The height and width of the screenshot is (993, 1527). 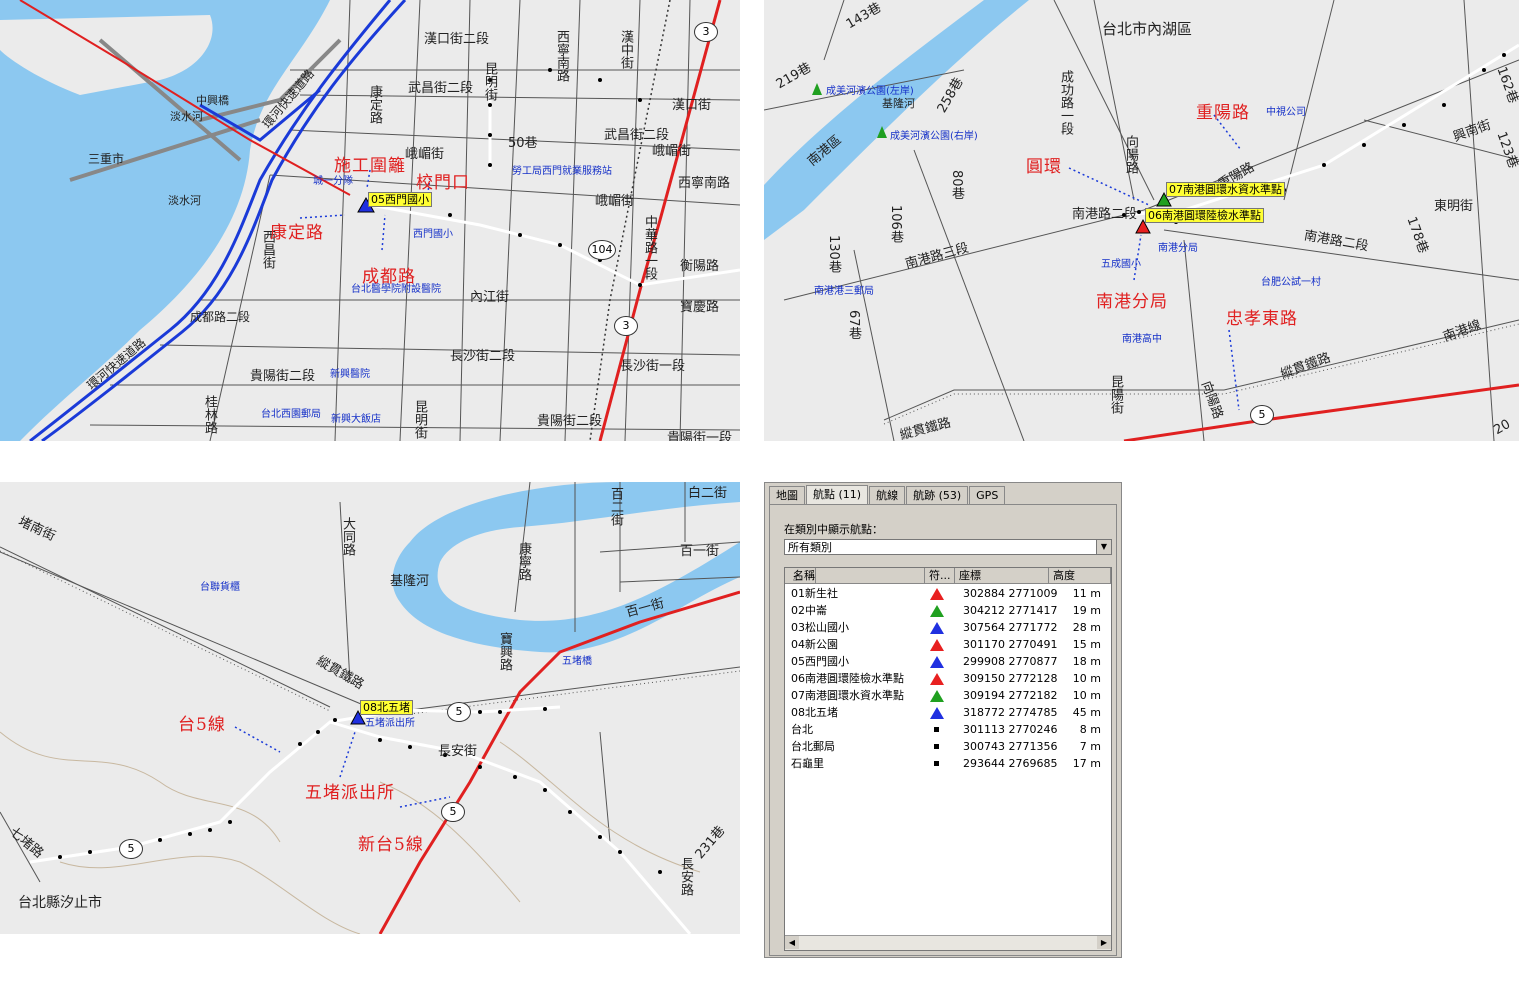 I want to click on street-label: 長沙街二段, so click(x=483, y=356).